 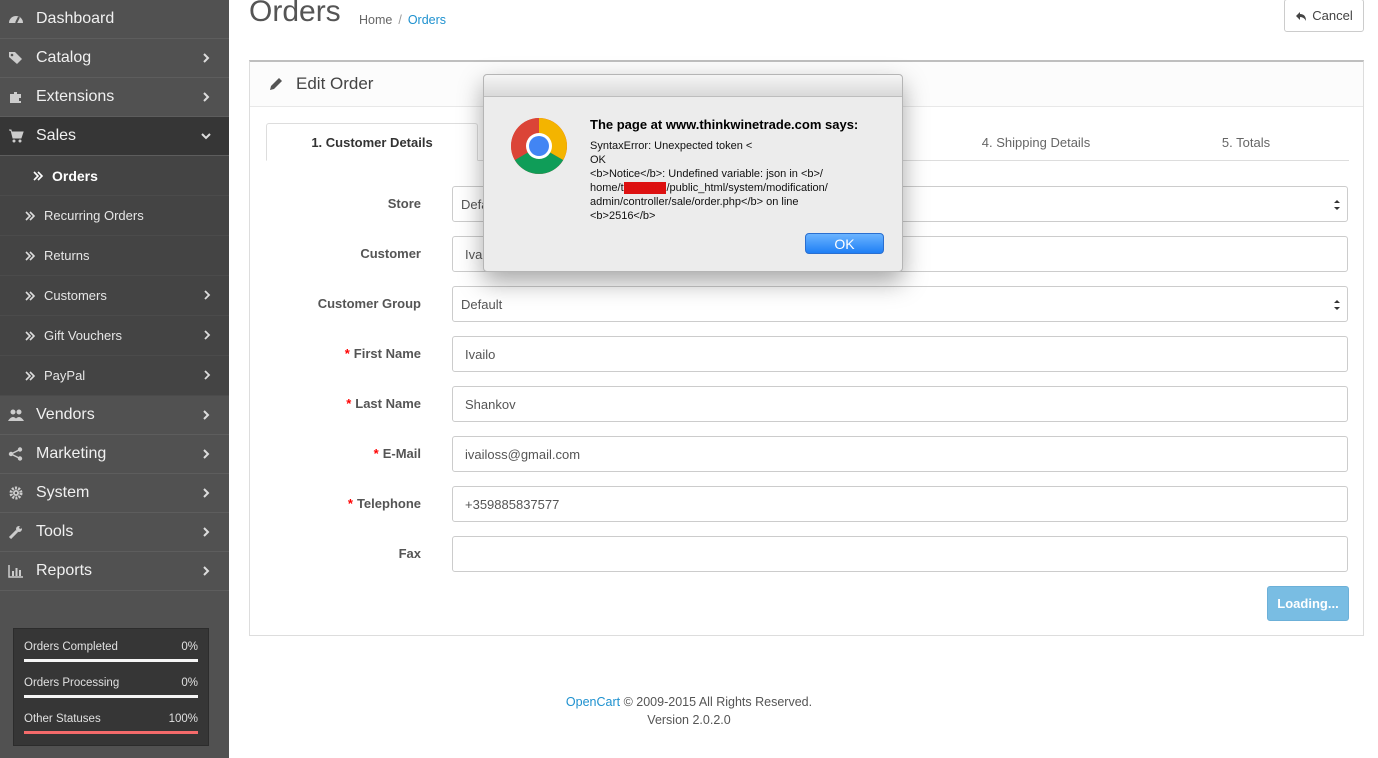 What do you see at coordinates (900, 454) in the screenshot?
I see `email-input` at bounding box center [900, 454].